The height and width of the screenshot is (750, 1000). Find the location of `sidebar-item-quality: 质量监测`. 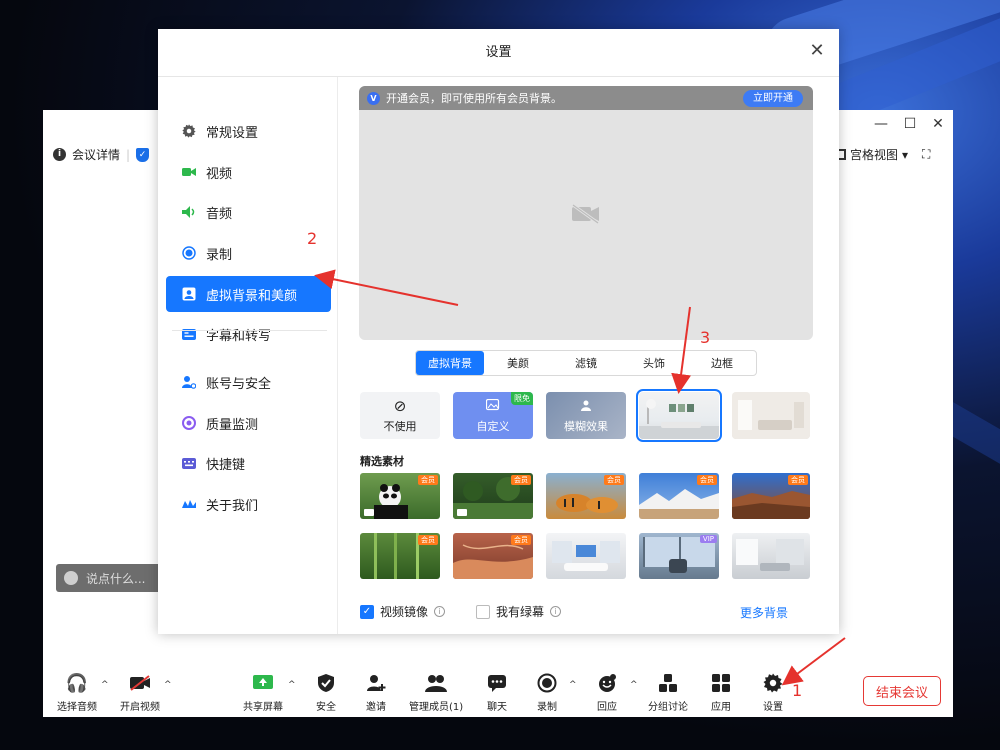

sidebar-item-quality: 质量监测 is located at coordinates (248, 423).